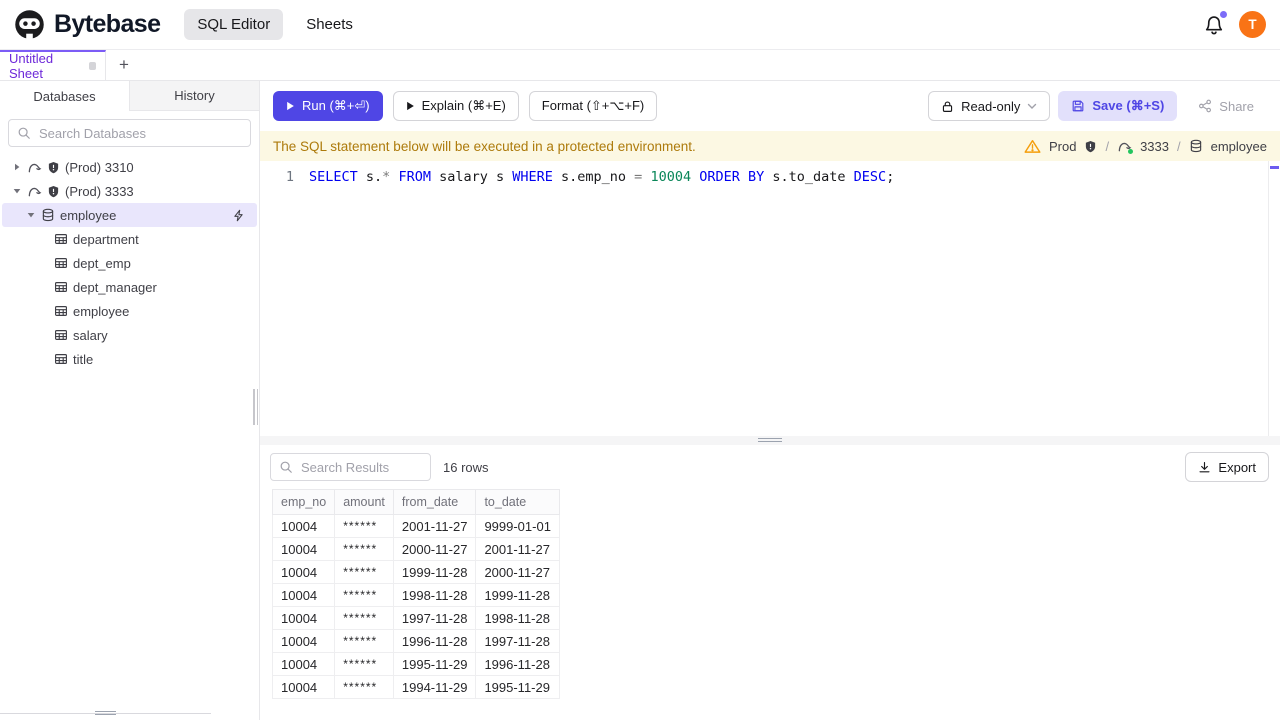  Describe the element at coordinates (29, 24) in the screenshot. I see `bytebase-logo-icon` at that location.